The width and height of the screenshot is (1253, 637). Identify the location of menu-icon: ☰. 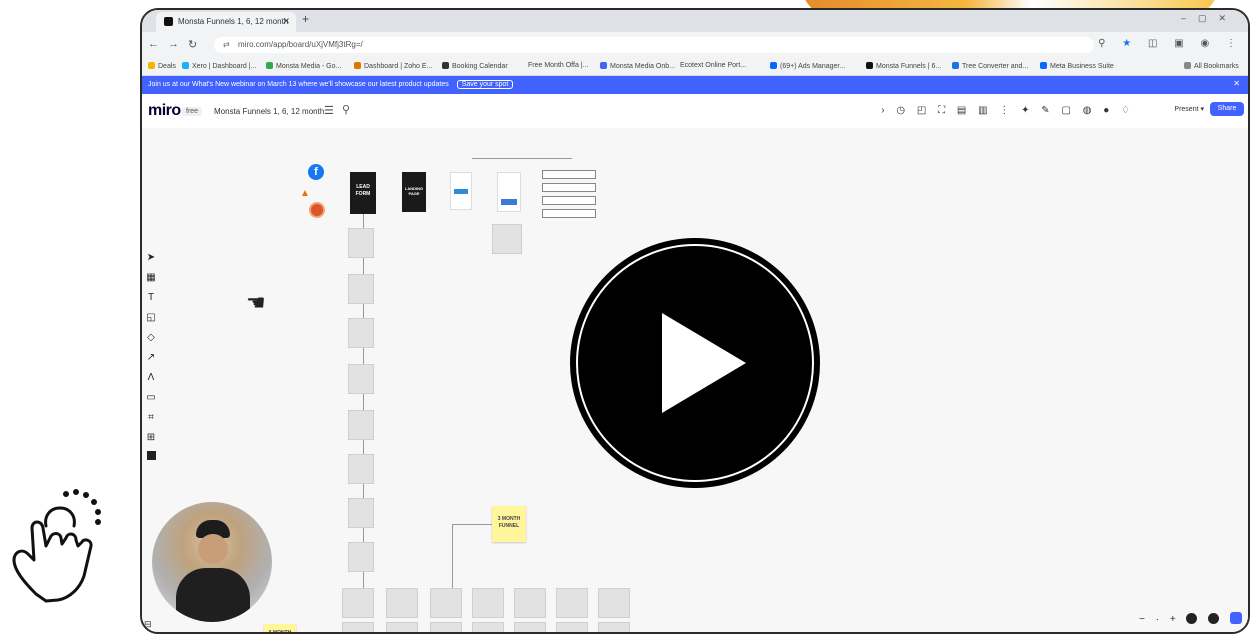
(329, 110).